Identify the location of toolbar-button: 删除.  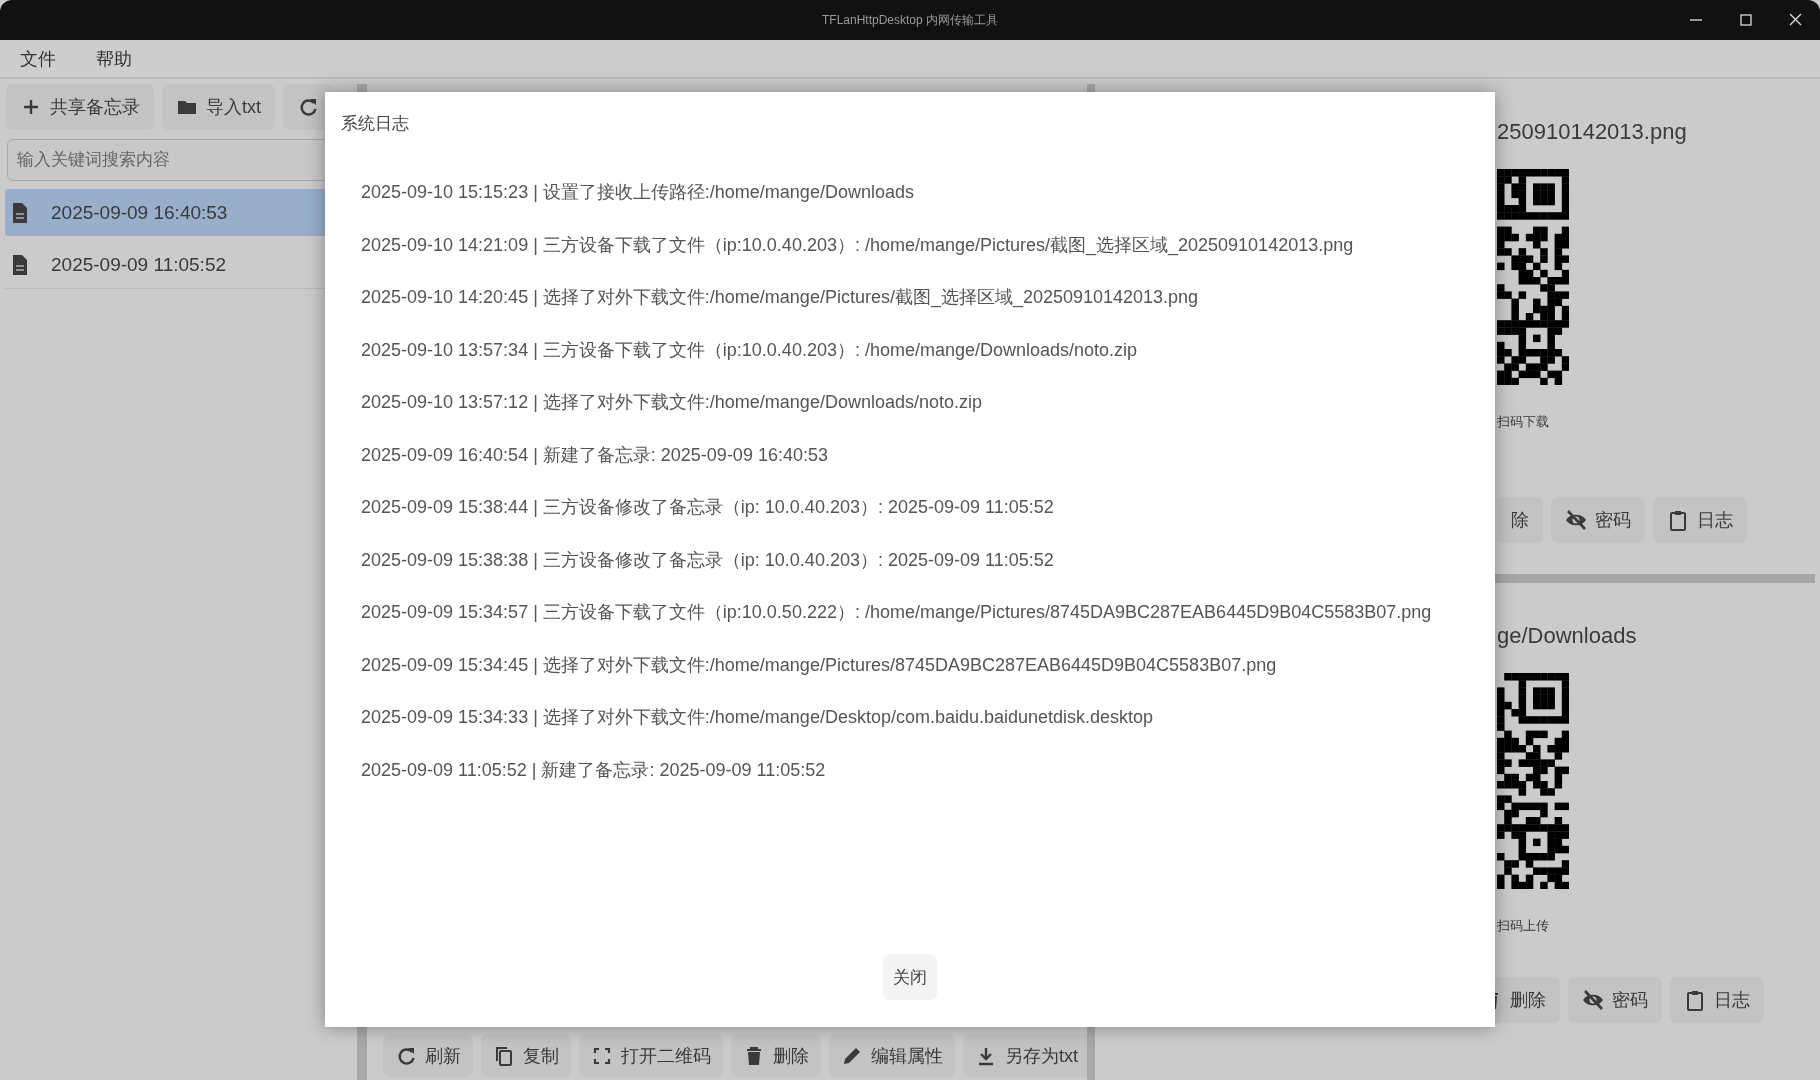
(776, 1055).